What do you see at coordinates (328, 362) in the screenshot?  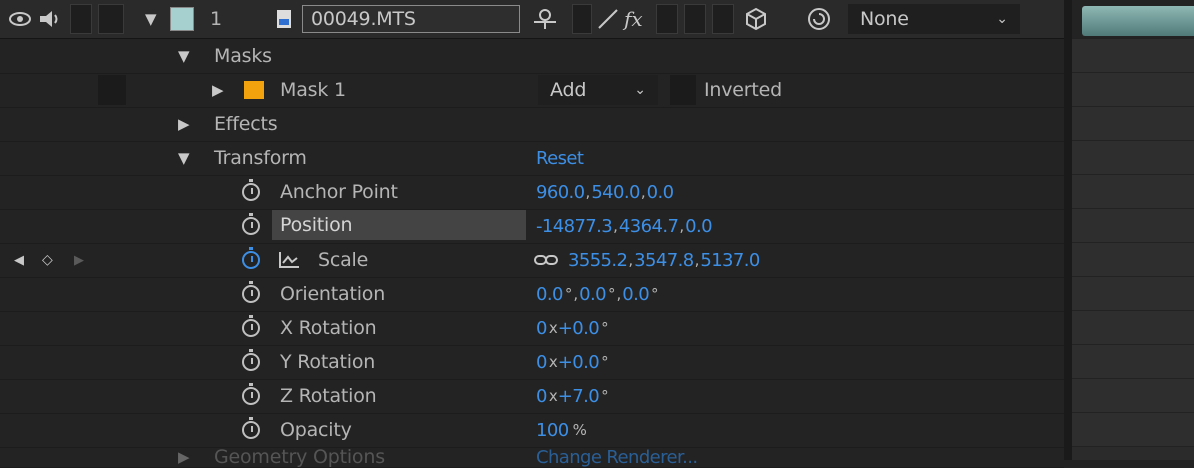 I see `property-label: Y Rotation` at bounding box center [328, 362].